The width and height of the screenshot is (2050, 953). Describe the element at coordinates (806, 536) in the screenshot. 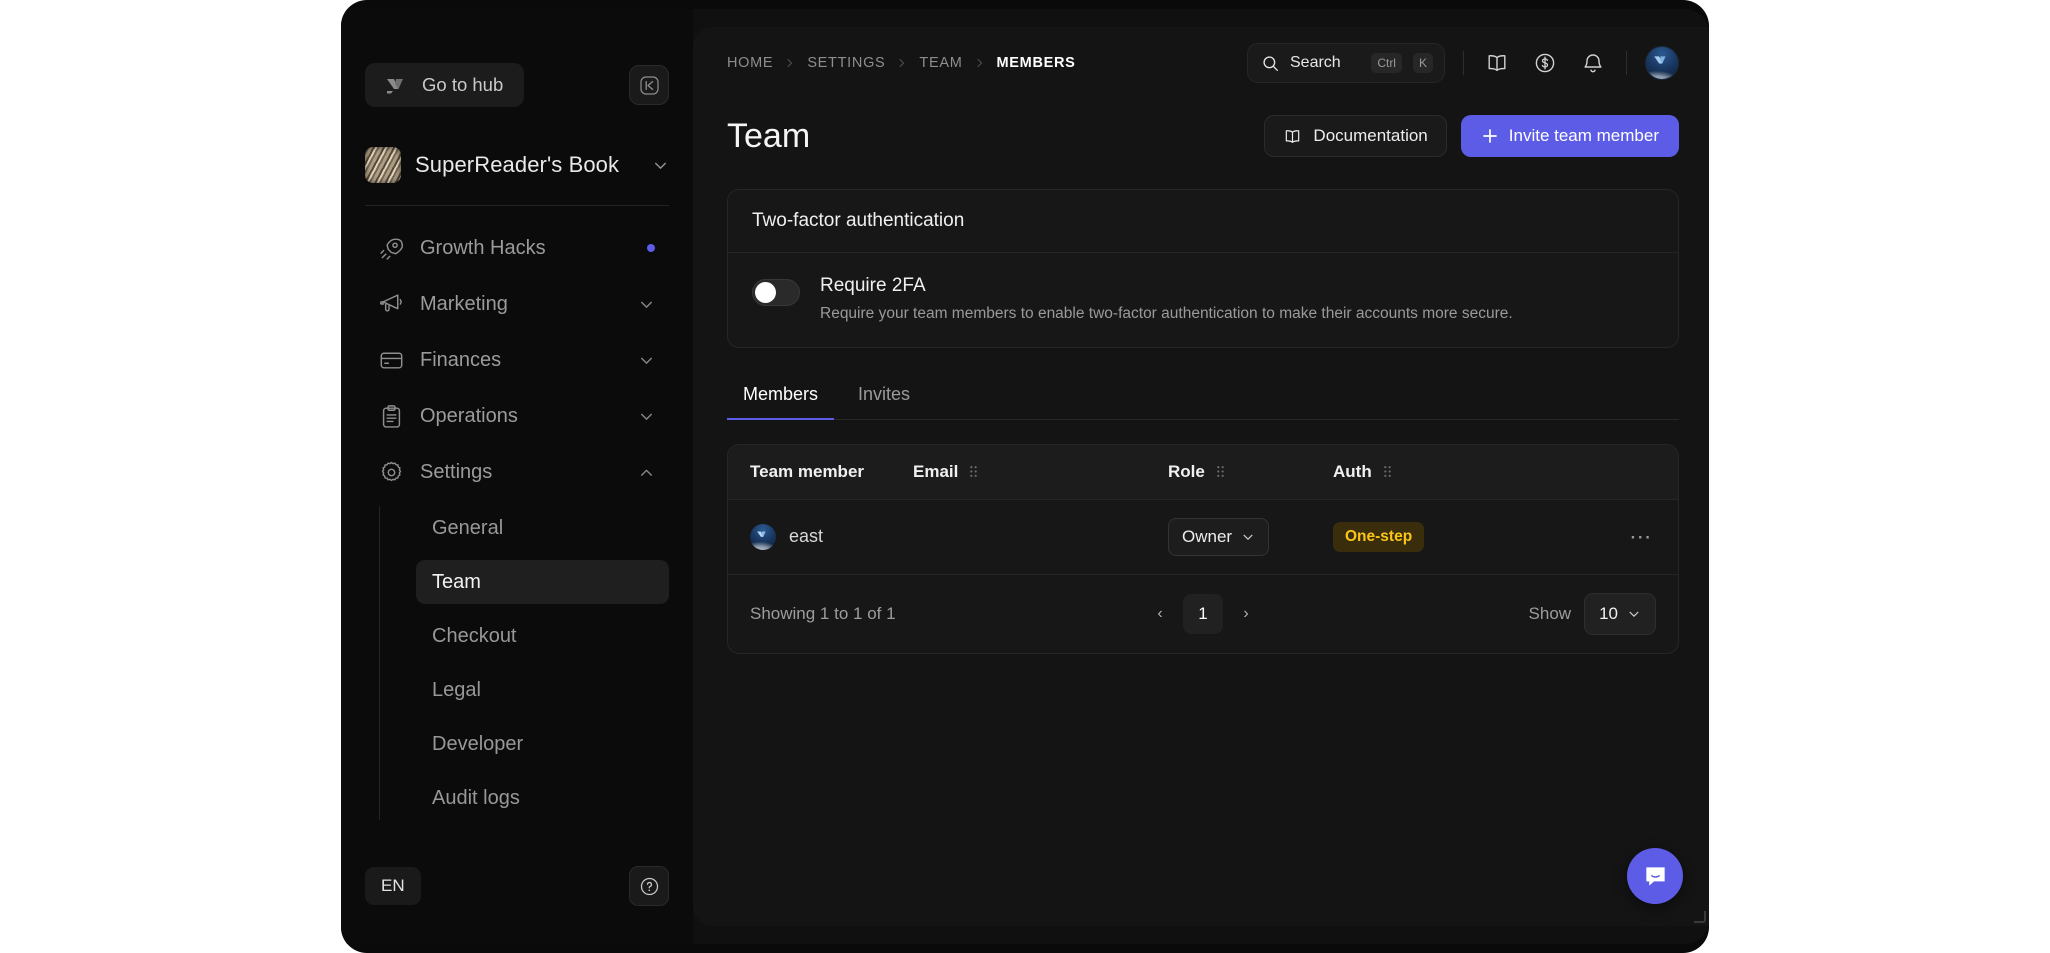

I see `member-name: east` at that location.